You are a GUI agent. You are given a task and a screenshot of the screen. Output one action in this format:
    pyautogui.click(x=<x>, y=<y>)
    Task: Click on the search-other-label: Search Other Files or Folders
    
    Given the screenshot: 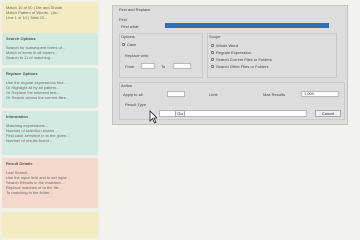 What is the action you would take?
    pyautogui.click(x=242, y=66)
    